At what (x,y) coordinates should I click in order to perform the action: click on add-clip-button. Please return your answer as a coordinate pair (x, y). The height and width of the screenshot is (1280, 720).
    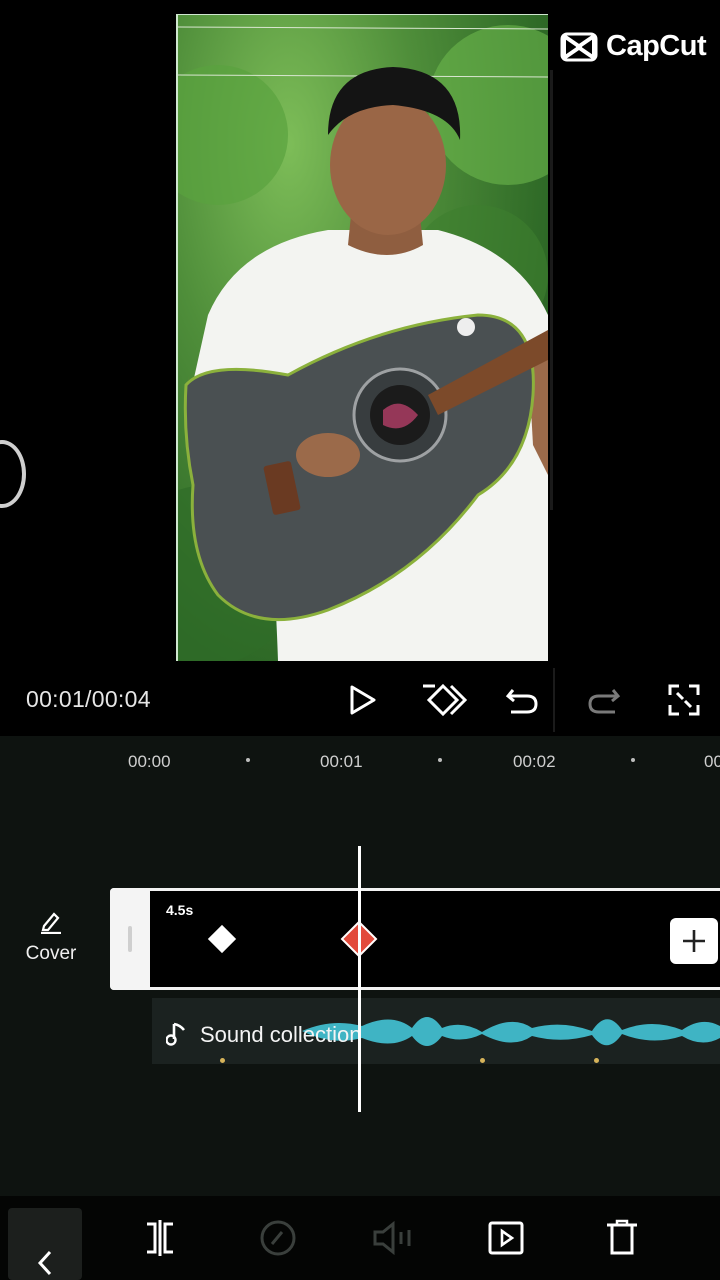
    Looking at the image, I should click on (694, 941).